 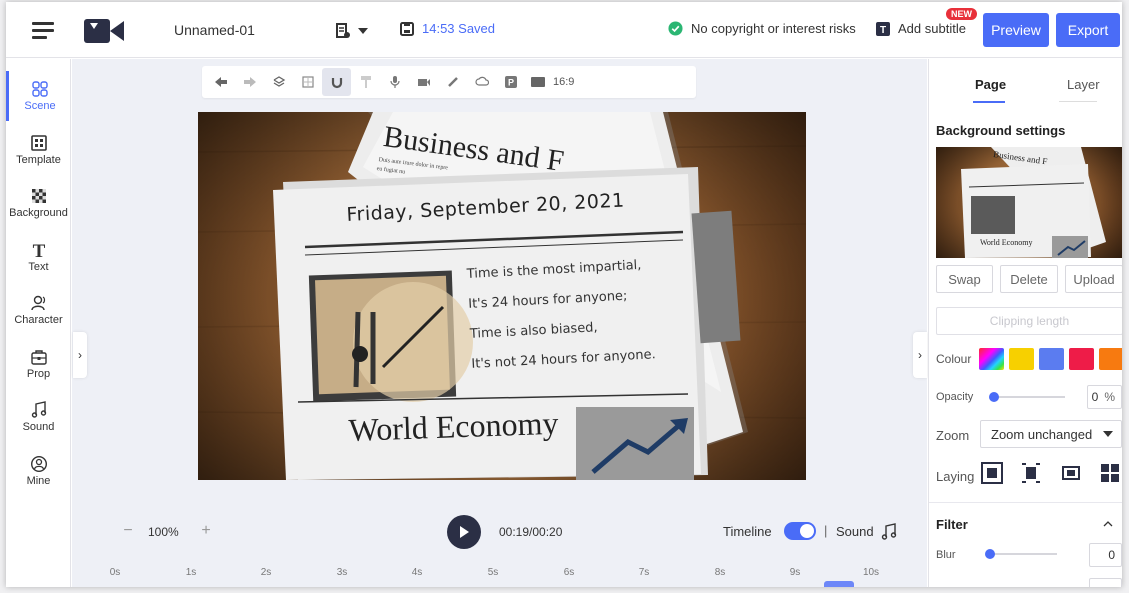 What do you see at coordinates (1027, 397) in the screenshot?
I see `opacity-slider` at bounding box center [1027, 397].